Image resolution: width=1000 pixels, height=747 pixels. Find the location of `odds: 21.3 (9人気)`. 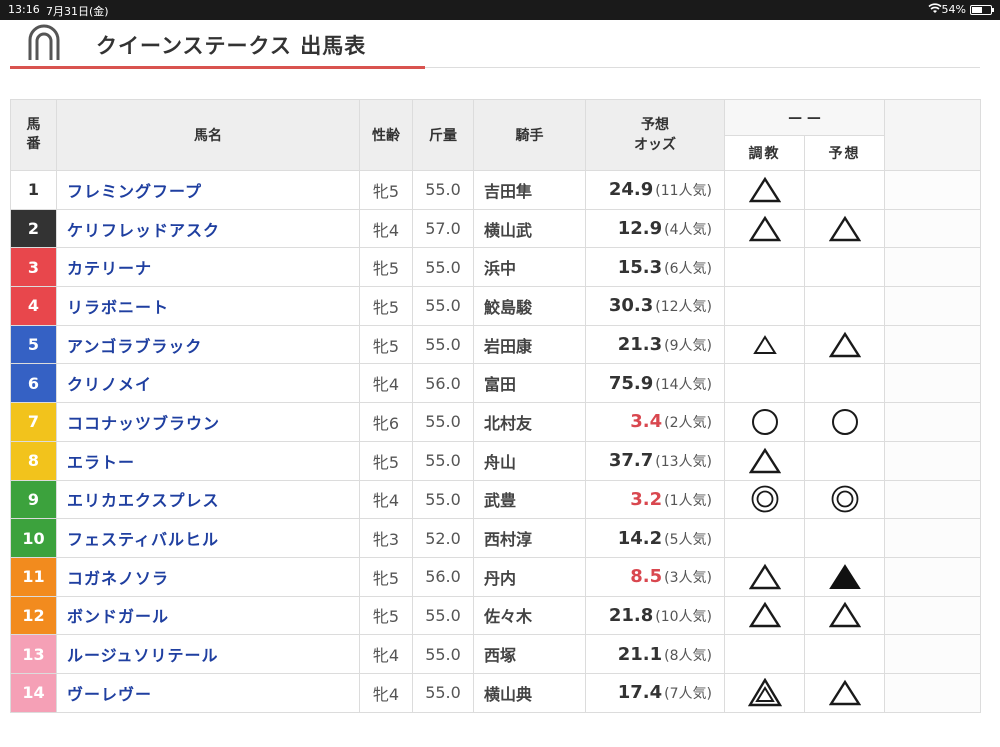

odds: 21.3 (9人気) is located at coordinates (655, 344).